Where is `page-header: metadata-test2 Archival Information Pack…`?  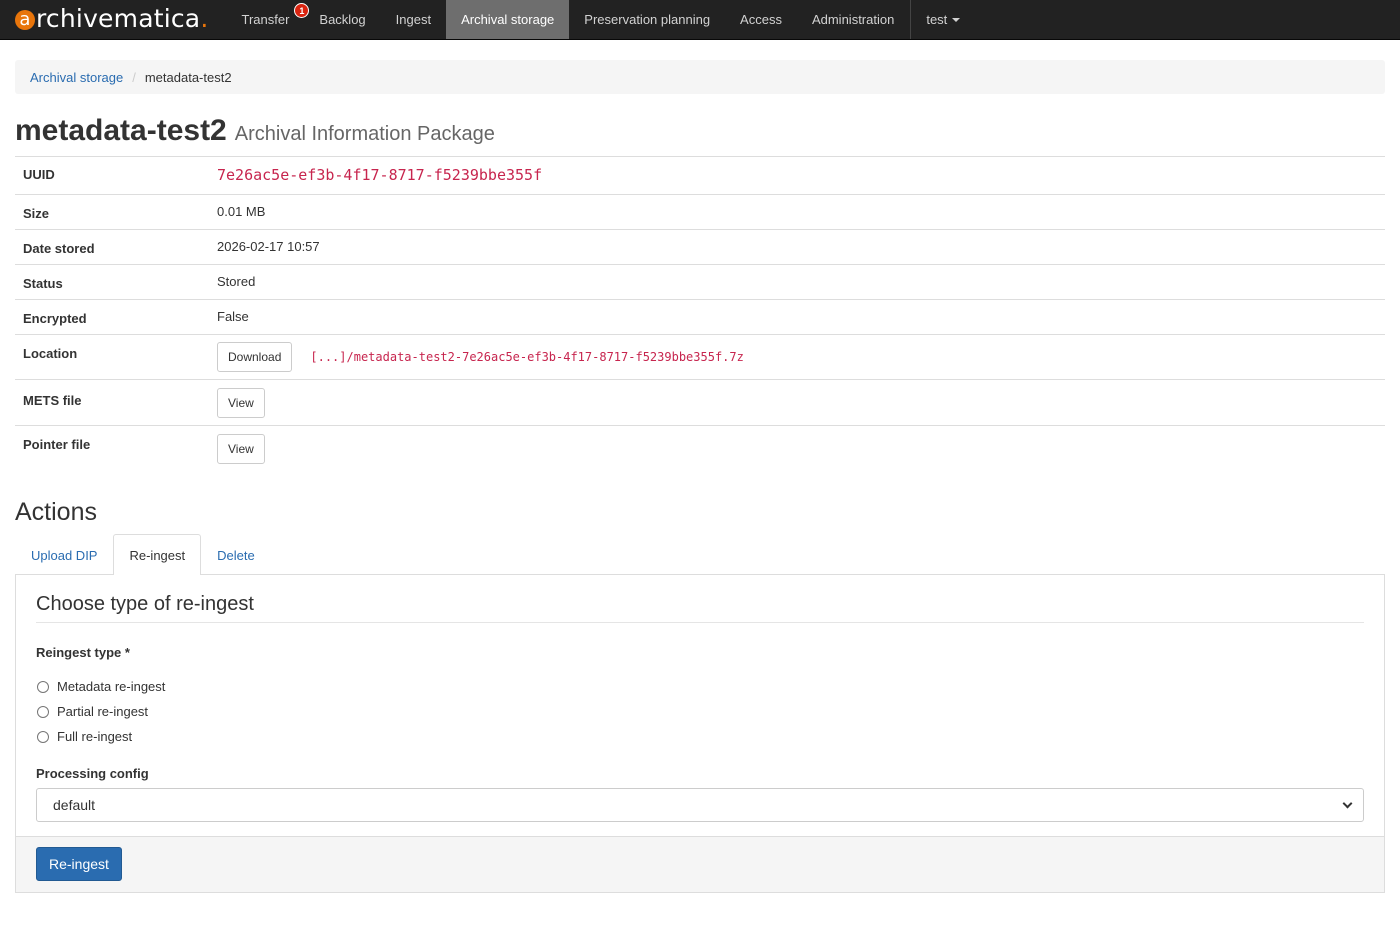 page-header: metadata-test2 Archival Information Pack… is located at coordinates (700, 131).